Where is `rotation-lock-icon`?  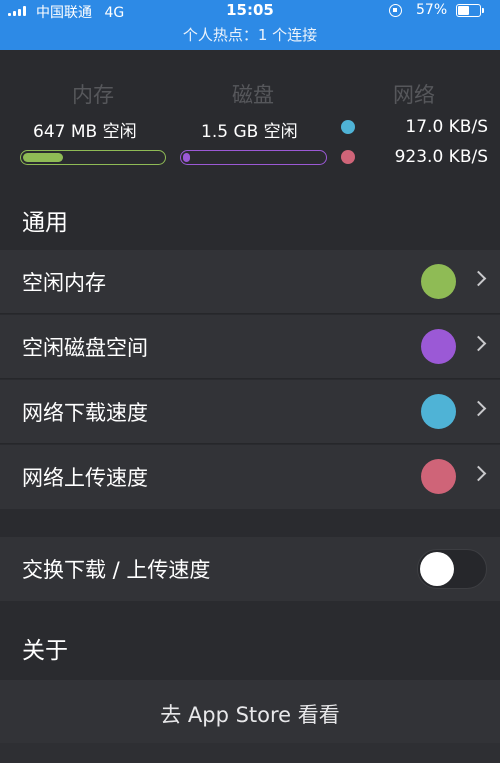
rotation-lock-icon is located at coordinates (395, 10).